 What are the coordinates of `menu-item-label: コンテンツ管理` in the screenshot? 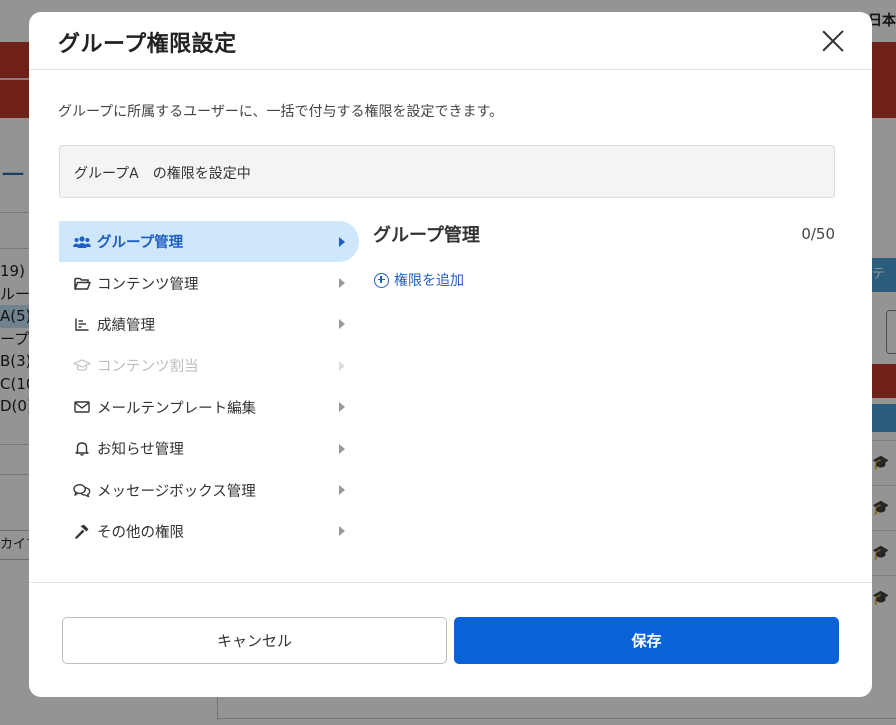 It's located at (148, 284).